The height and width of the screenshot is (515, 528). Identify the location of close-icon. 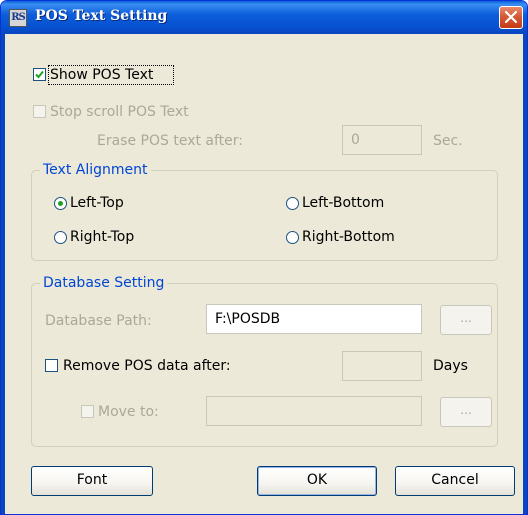
(511, 17).